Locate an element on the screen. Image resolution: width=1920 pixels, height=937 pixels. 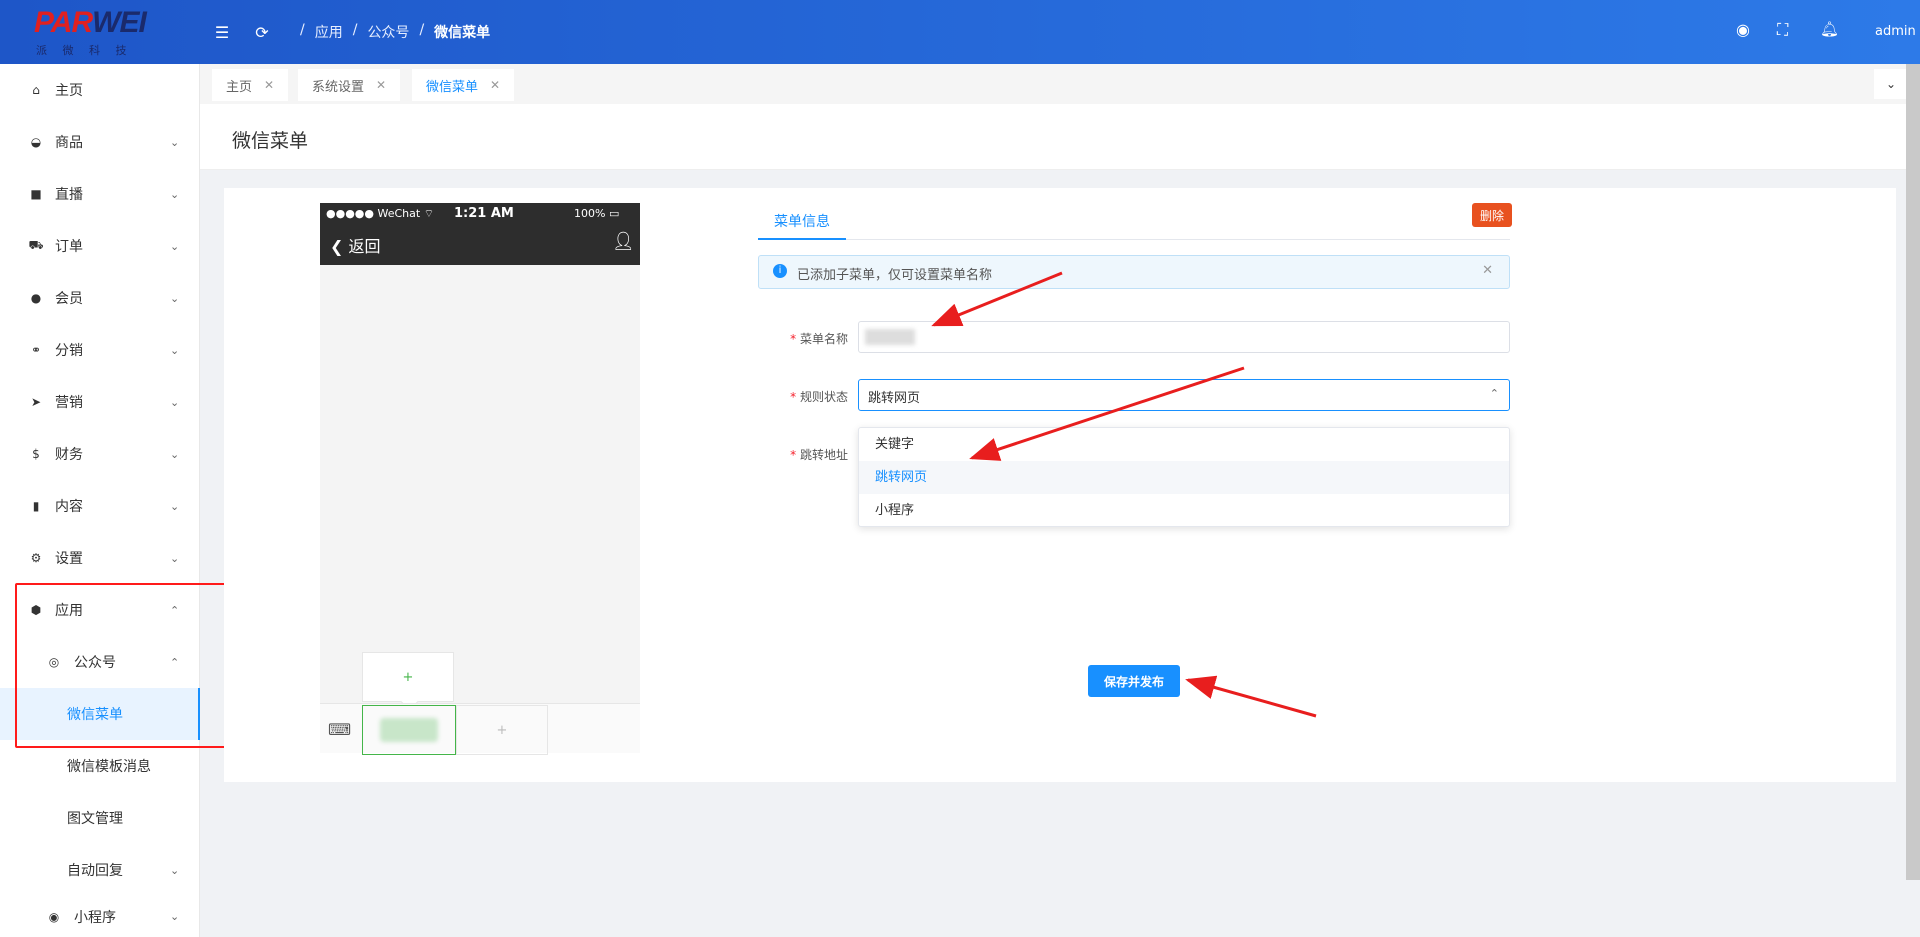
chevron-left-icon: ❮ is located at coordinates (337, 246).